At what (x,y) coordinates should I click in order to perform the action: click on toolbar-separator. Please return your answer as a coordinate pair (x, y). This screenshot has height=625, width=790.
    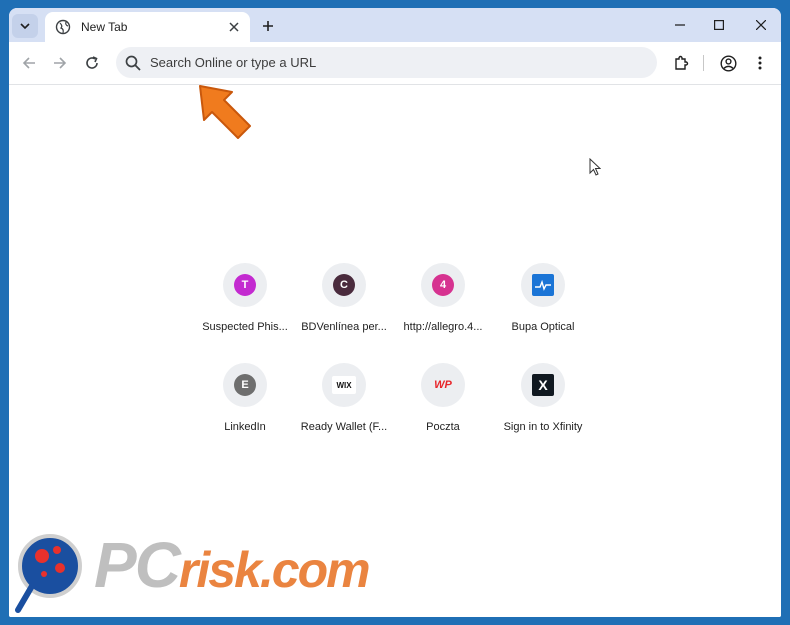
    Looking at the image, I should click on (703, 63).